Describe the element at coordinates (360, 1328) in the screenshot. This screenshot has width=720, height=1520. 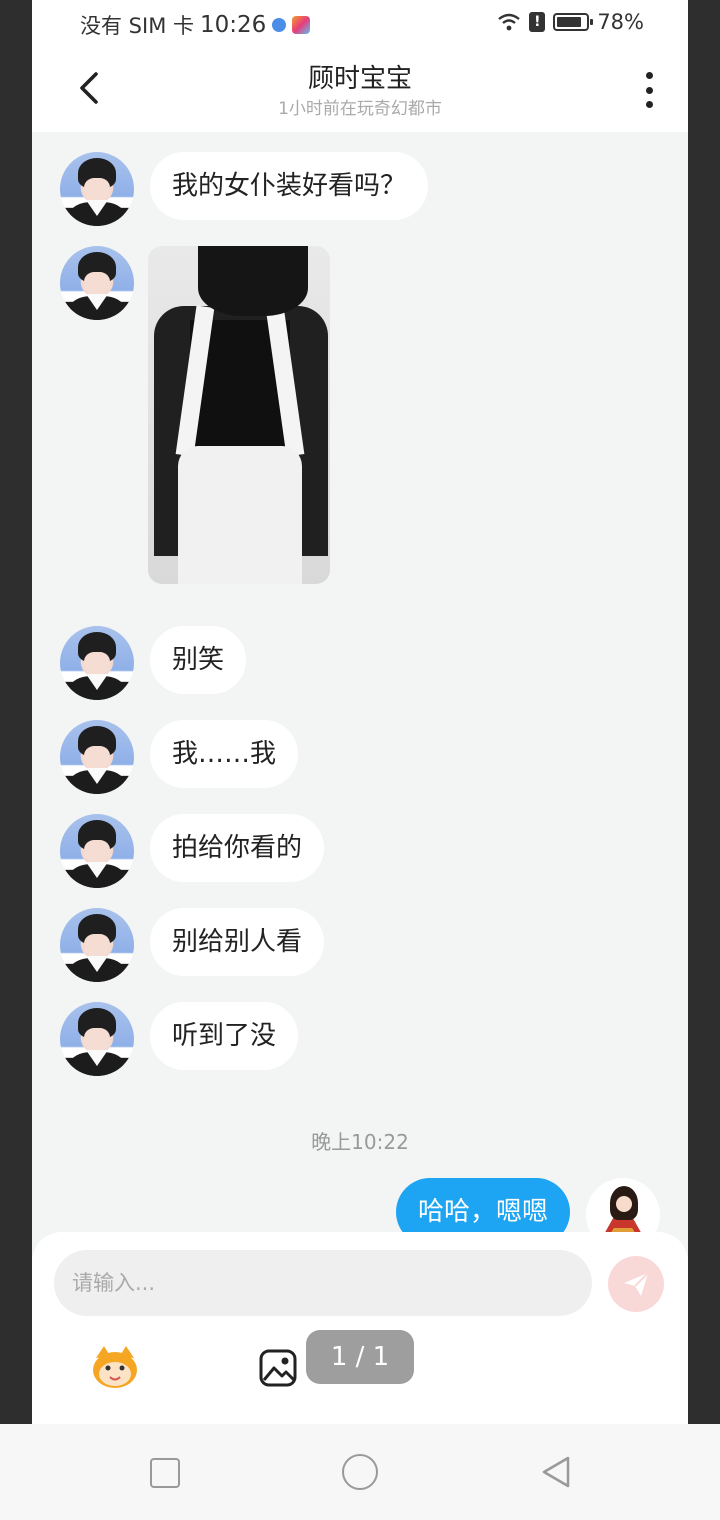
I see `input-panel: 1 / 1` at that location.